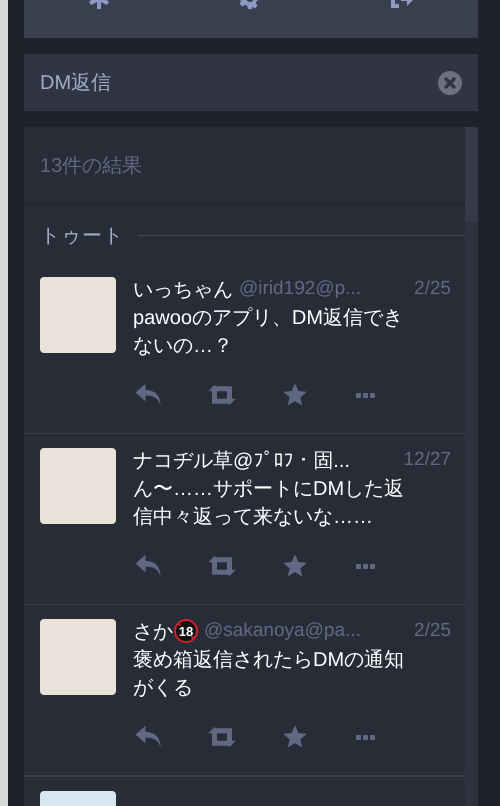  Describe the element at coordinates (424, 460) in the screenshot. I see `post-date: 12/27` at that location.